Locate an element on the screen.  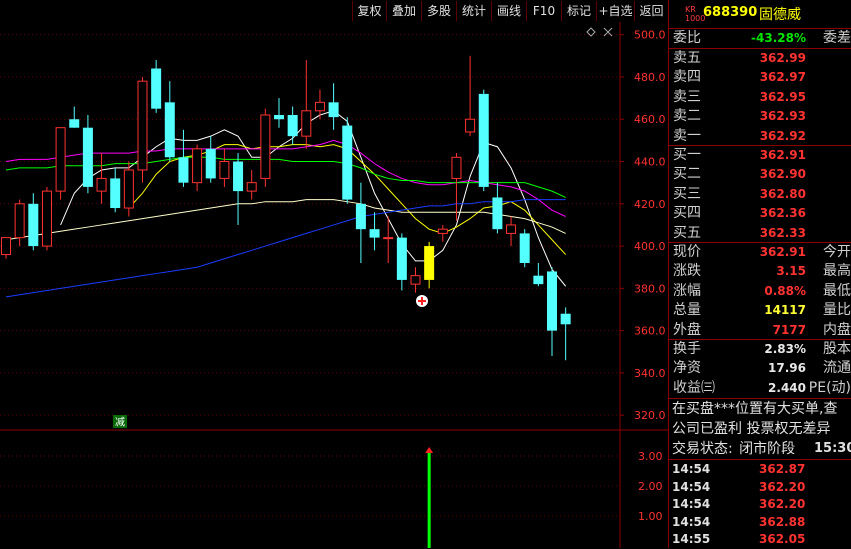
stock-code: 688390 is located at coordinates (730, 12).